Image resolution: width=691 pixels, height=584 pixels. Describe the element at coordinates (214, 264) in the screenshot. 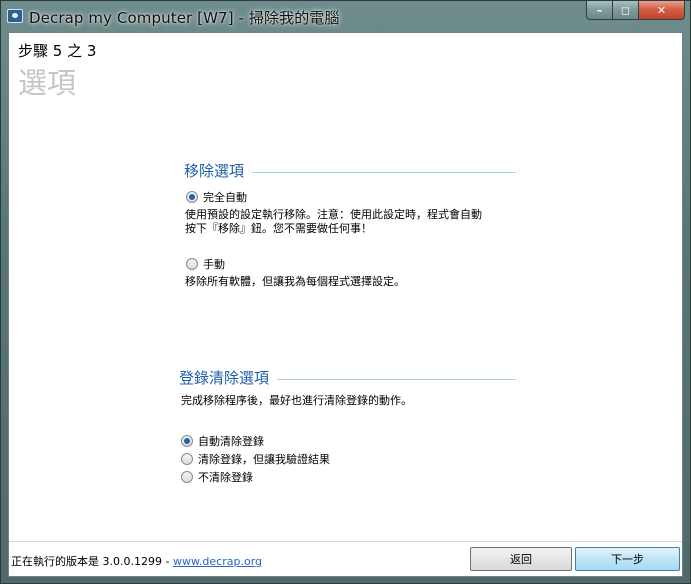

I see `radio-label-manual: 手動` at that location.